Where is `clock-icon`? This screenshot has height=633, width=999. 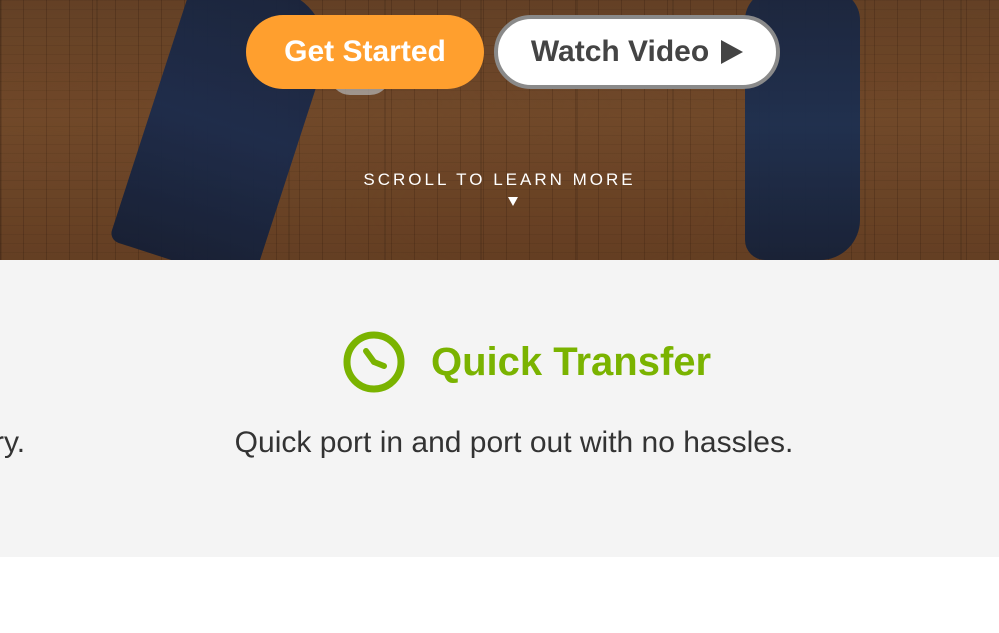
clock-icon is located at coordinates (374, 362).